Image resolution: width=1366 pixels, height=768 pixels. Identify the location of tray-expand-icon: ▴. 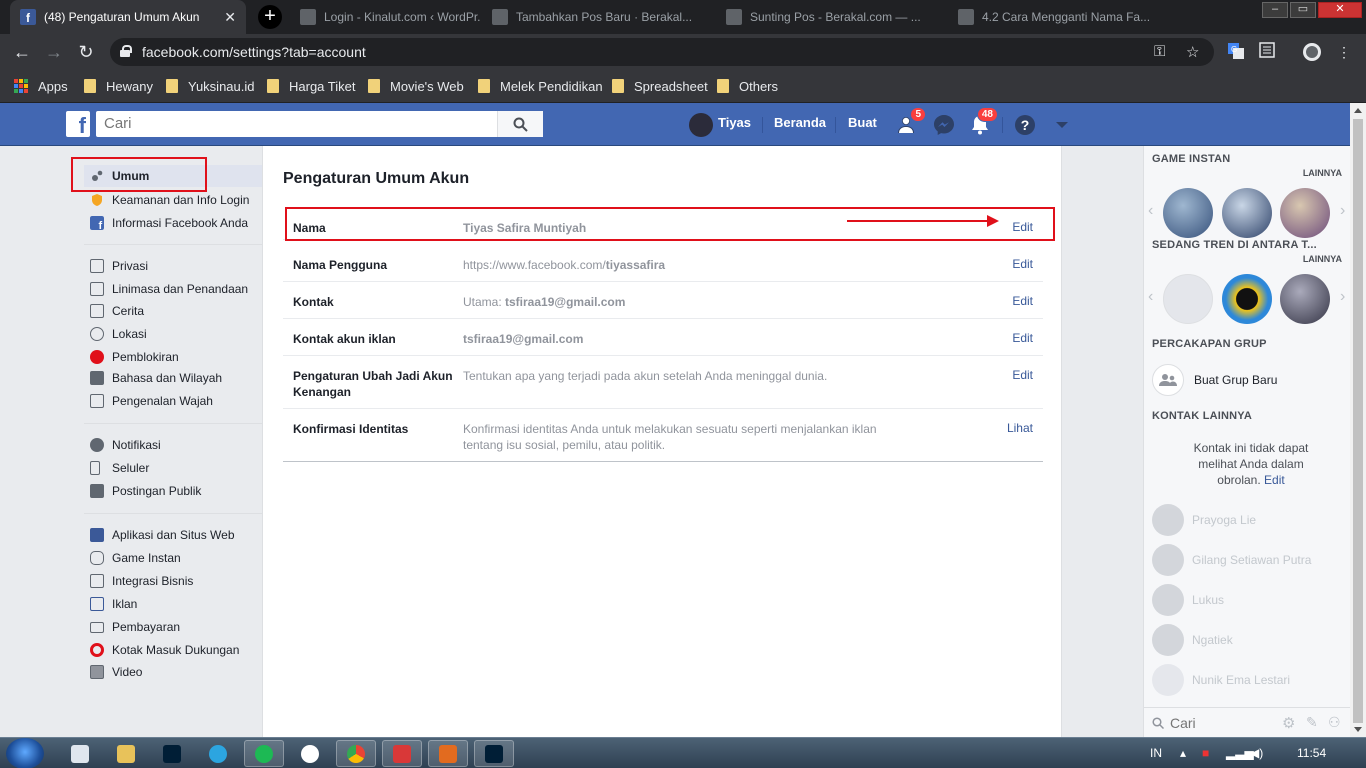
(1183, 753).